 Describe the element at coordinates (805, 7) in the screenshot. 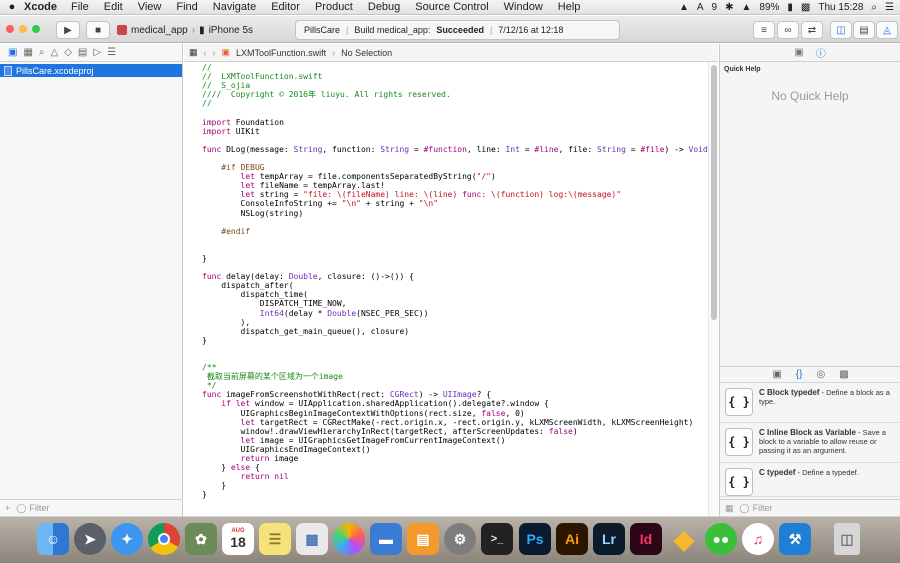

I see `input-source-icon: ▩` at that location.